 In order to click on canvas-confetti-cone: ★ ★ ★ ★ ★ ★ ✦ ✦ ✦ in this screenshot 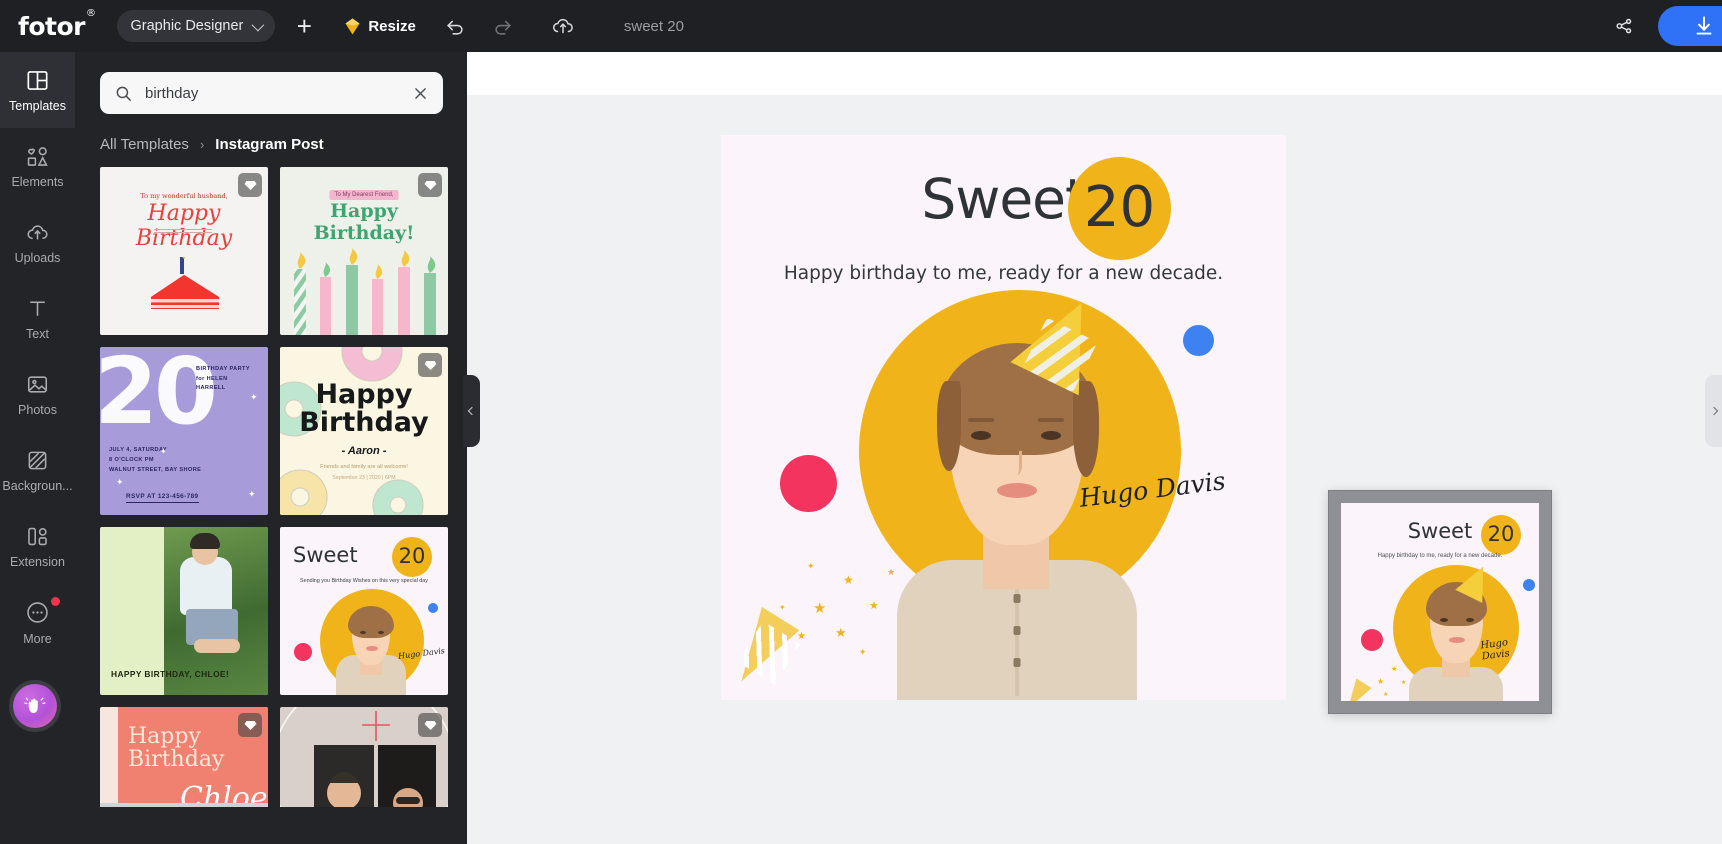, I will do `click(833, 598)`.